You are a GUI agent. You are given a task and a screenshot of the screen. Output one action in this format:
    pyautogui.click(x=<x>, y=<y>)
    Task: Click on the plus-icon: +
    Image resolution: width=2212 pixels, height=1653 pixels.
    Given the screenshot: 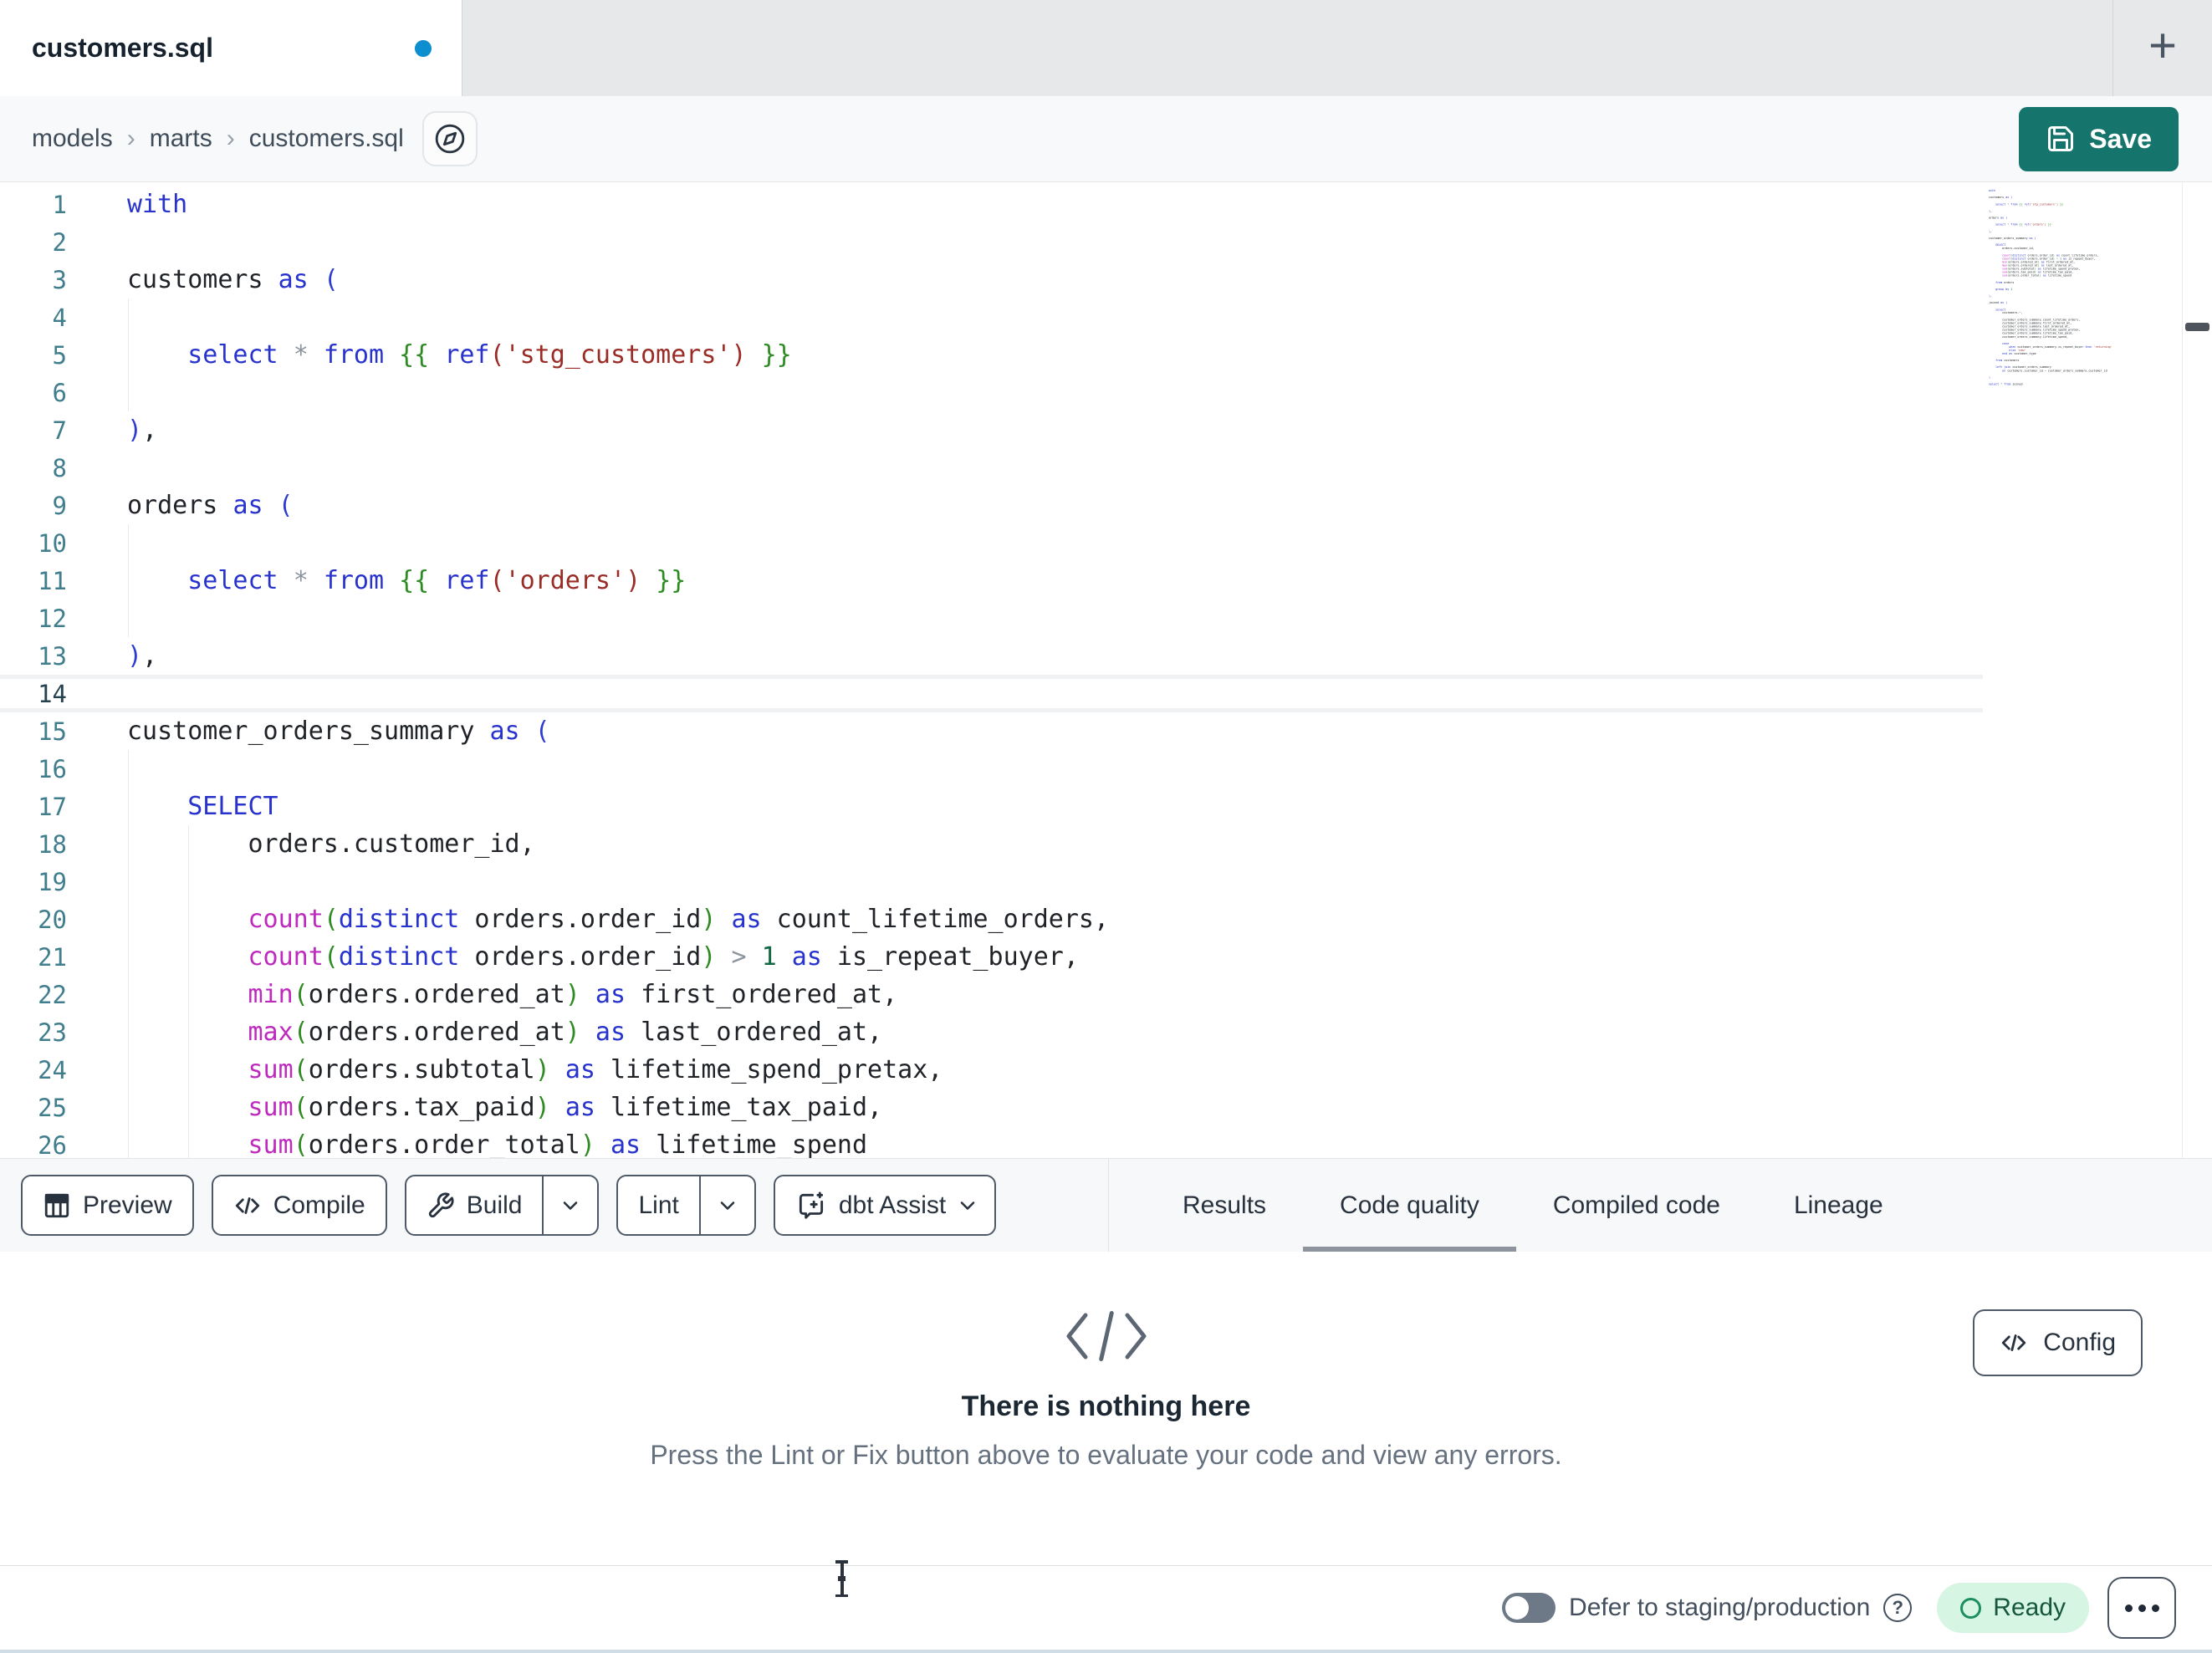 What is the action you would take?
    pyautogui.click(x=2162, y=45)
    